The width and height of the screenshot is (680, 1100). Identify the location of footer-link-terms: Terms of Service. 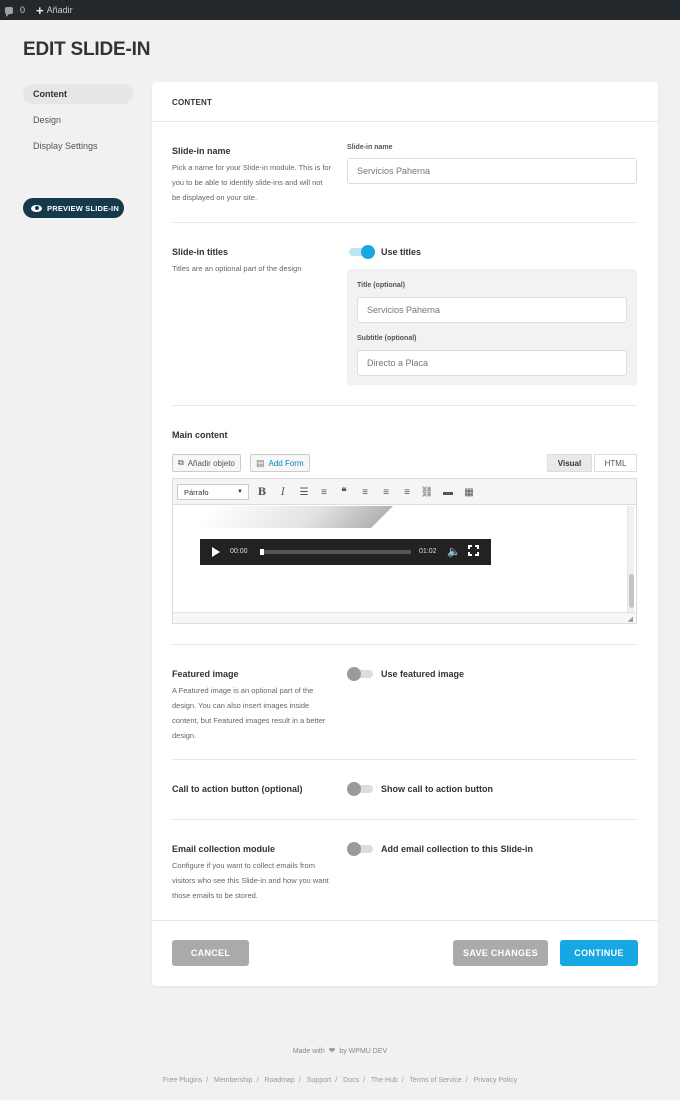
(436, 1080).